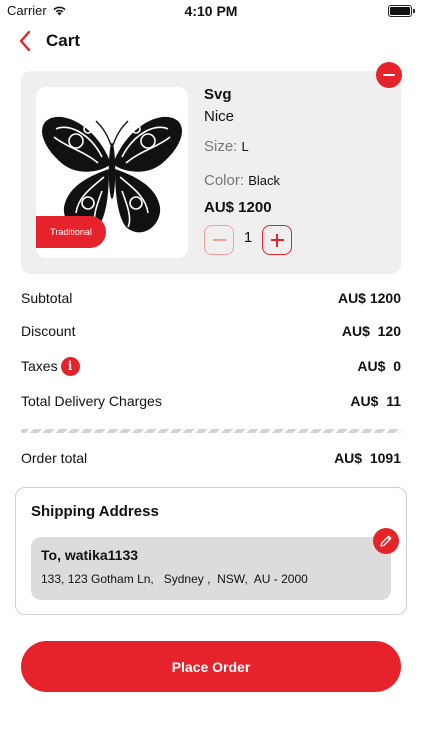 The height and width of the screenshot is (750, 422). I want to click on order-total-label: Order total, so click(54, 458).